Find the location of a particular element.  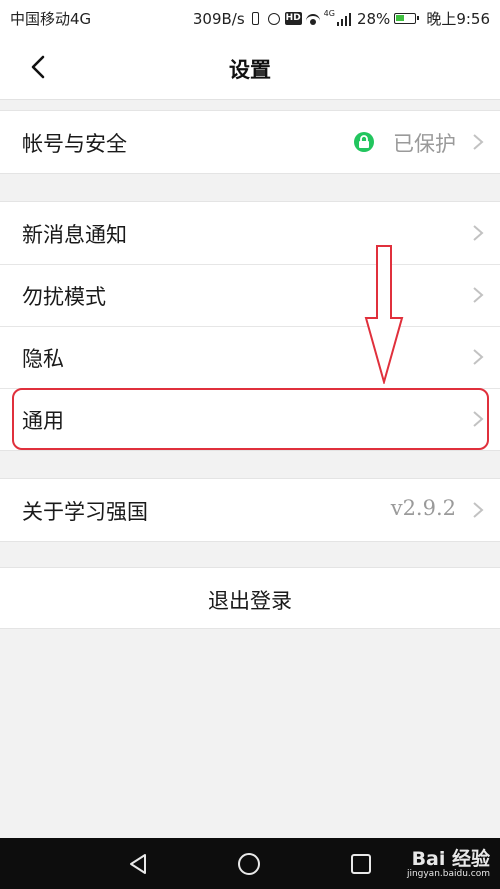

settings-item-label: 隐私 is located at coordinates (43, 359).